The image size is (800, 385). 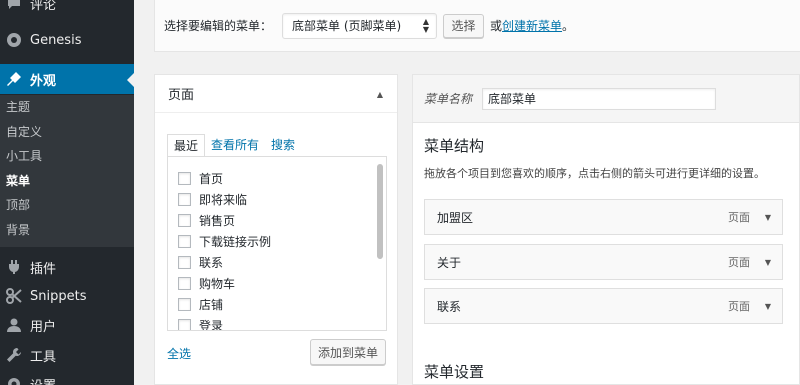 What do you see at coordinates (217, 283) in the screenshot?
I see `list-item-label: 购物车` at bounding box center [217, 283].